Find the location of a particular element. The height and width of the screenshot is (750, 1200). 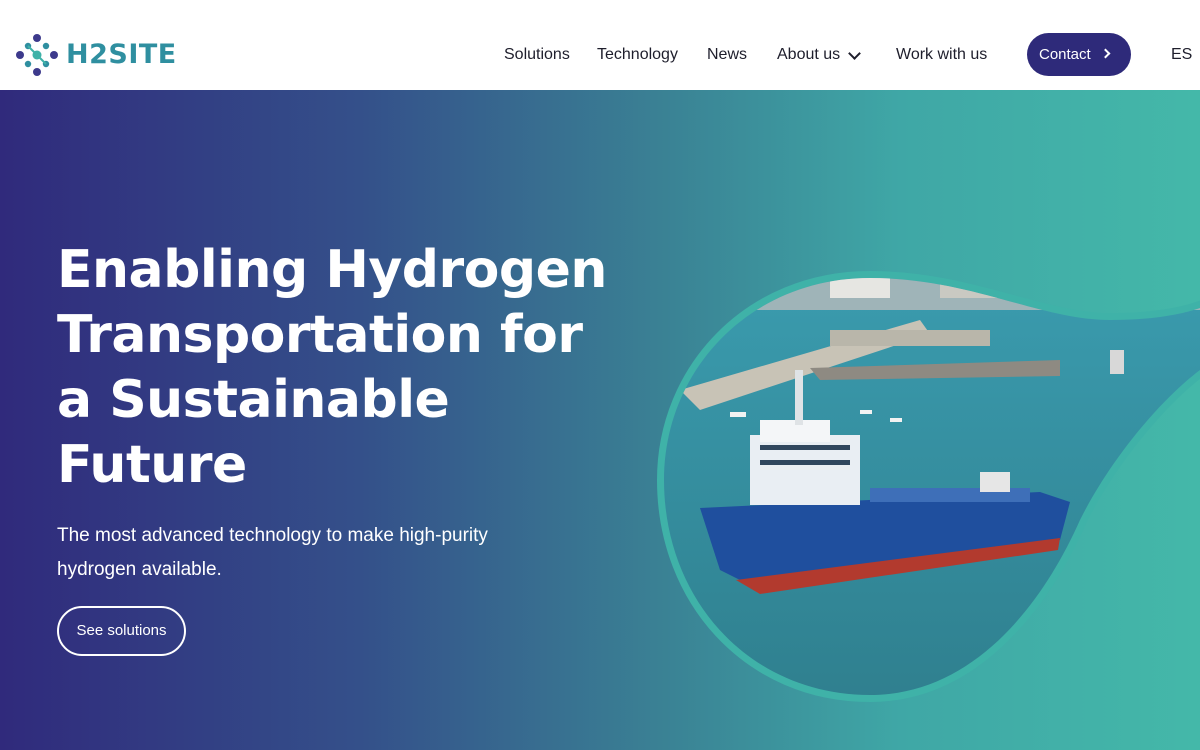

nav-about-us: About us is located at coordinates (819, 55).